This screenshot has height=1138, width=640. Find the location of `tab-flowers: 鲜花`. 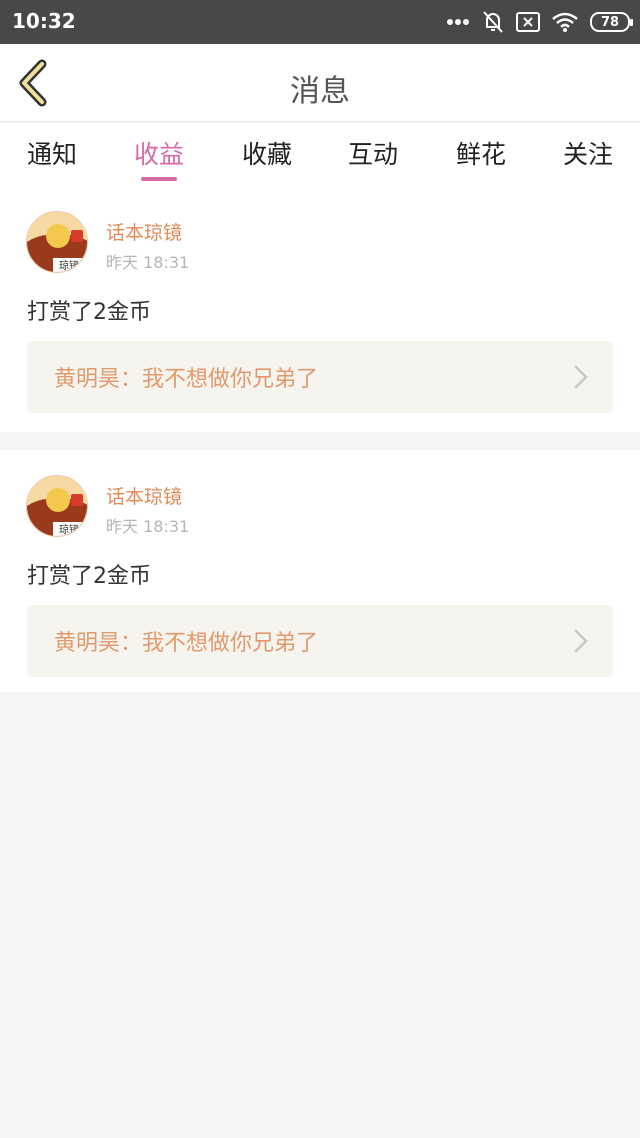

tab-flowers: 鲜花 is located at coordinates (481, 153).